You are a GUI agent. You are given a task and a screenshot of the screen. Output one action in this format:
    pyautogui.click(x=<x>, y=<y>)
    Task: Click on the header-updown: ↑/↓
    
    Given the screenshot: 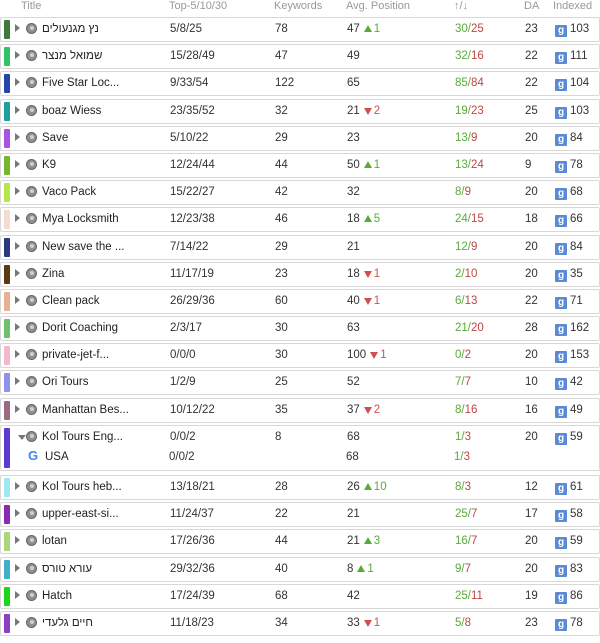 What is the action you would take?
    pyautogui.click(x=461, y=6)
    